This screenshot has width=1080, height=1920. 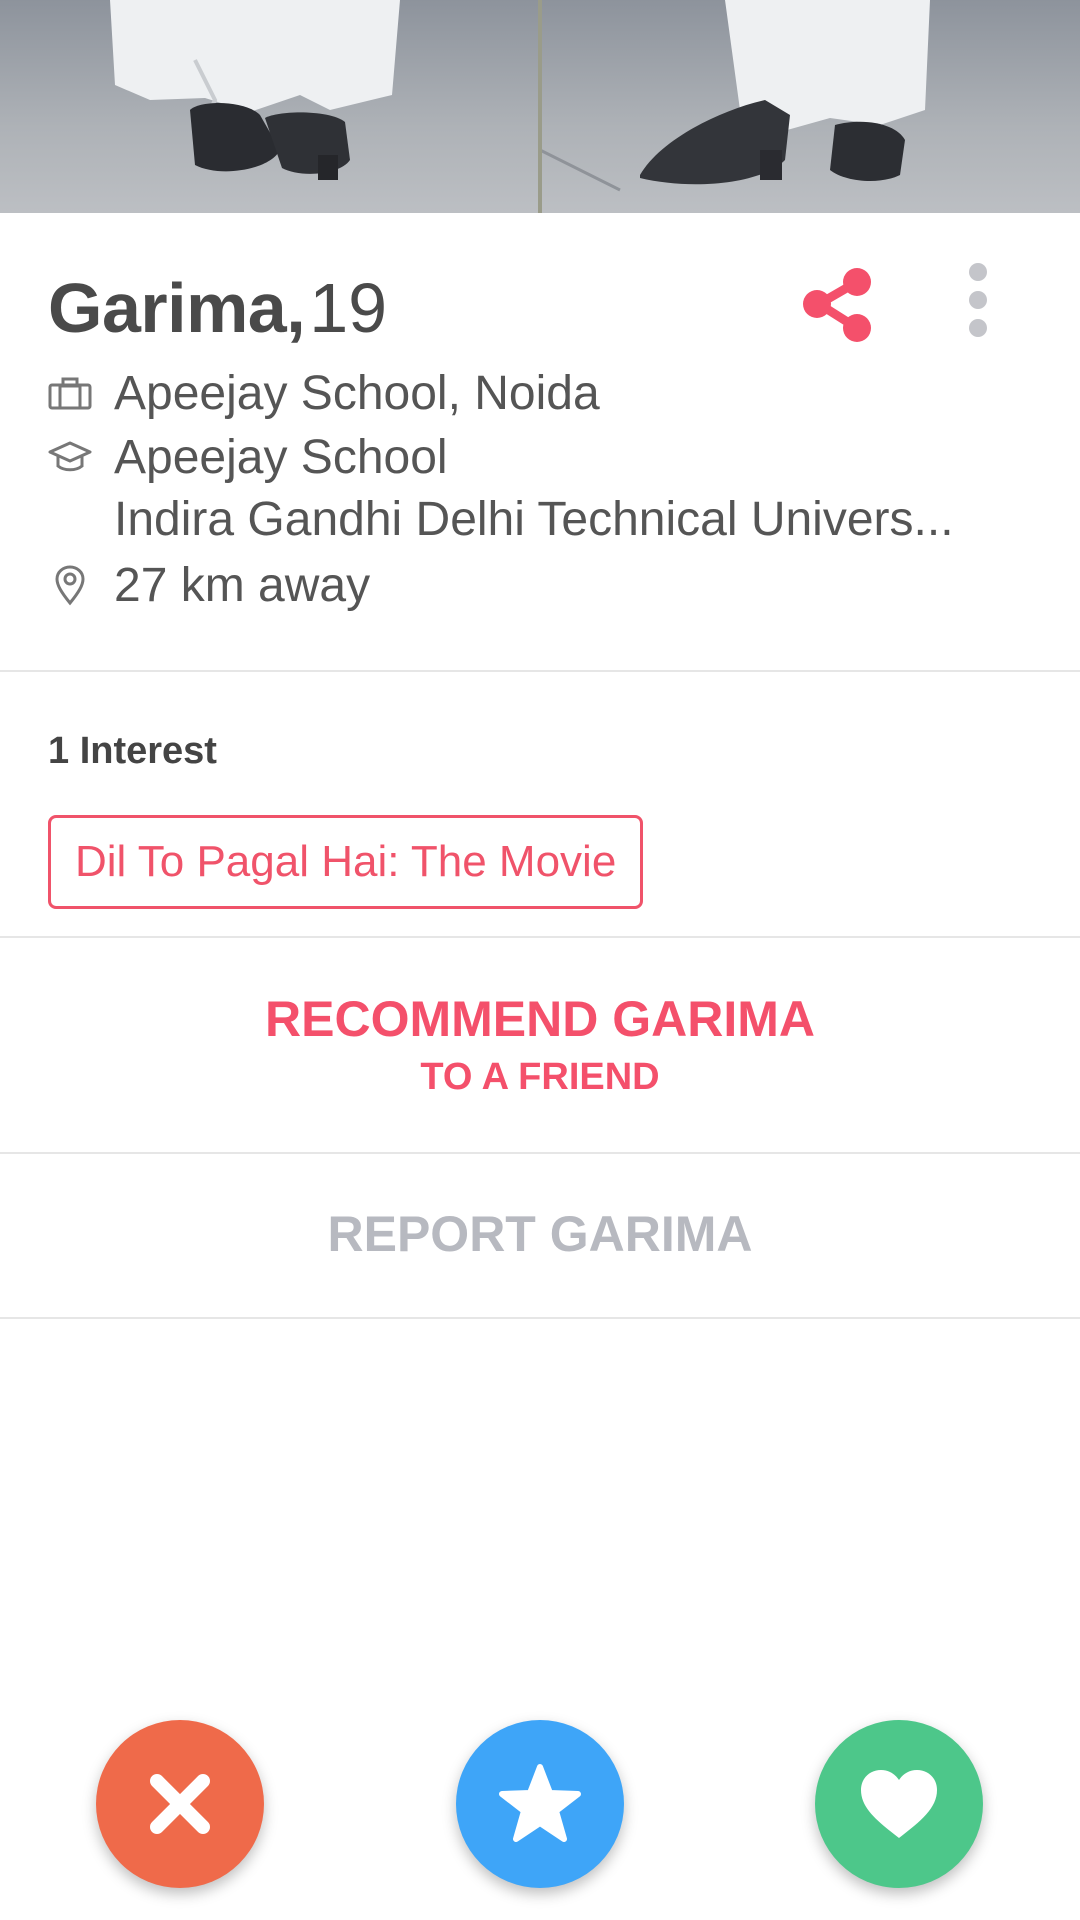 I want to click on heart-icon, so click(x=899, y=1804).